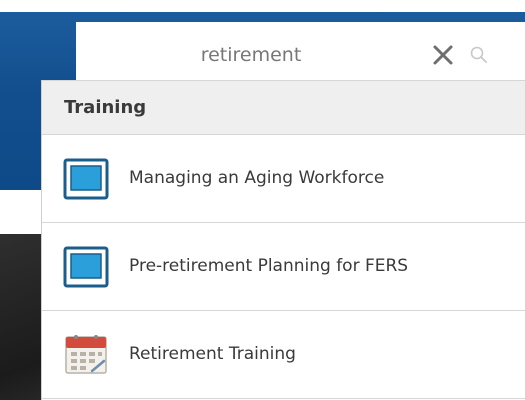 This screenshot has height=400, width=525. Describe the element at coordinates (443, 55) in the screenshot. I see `close-icon` at that location.